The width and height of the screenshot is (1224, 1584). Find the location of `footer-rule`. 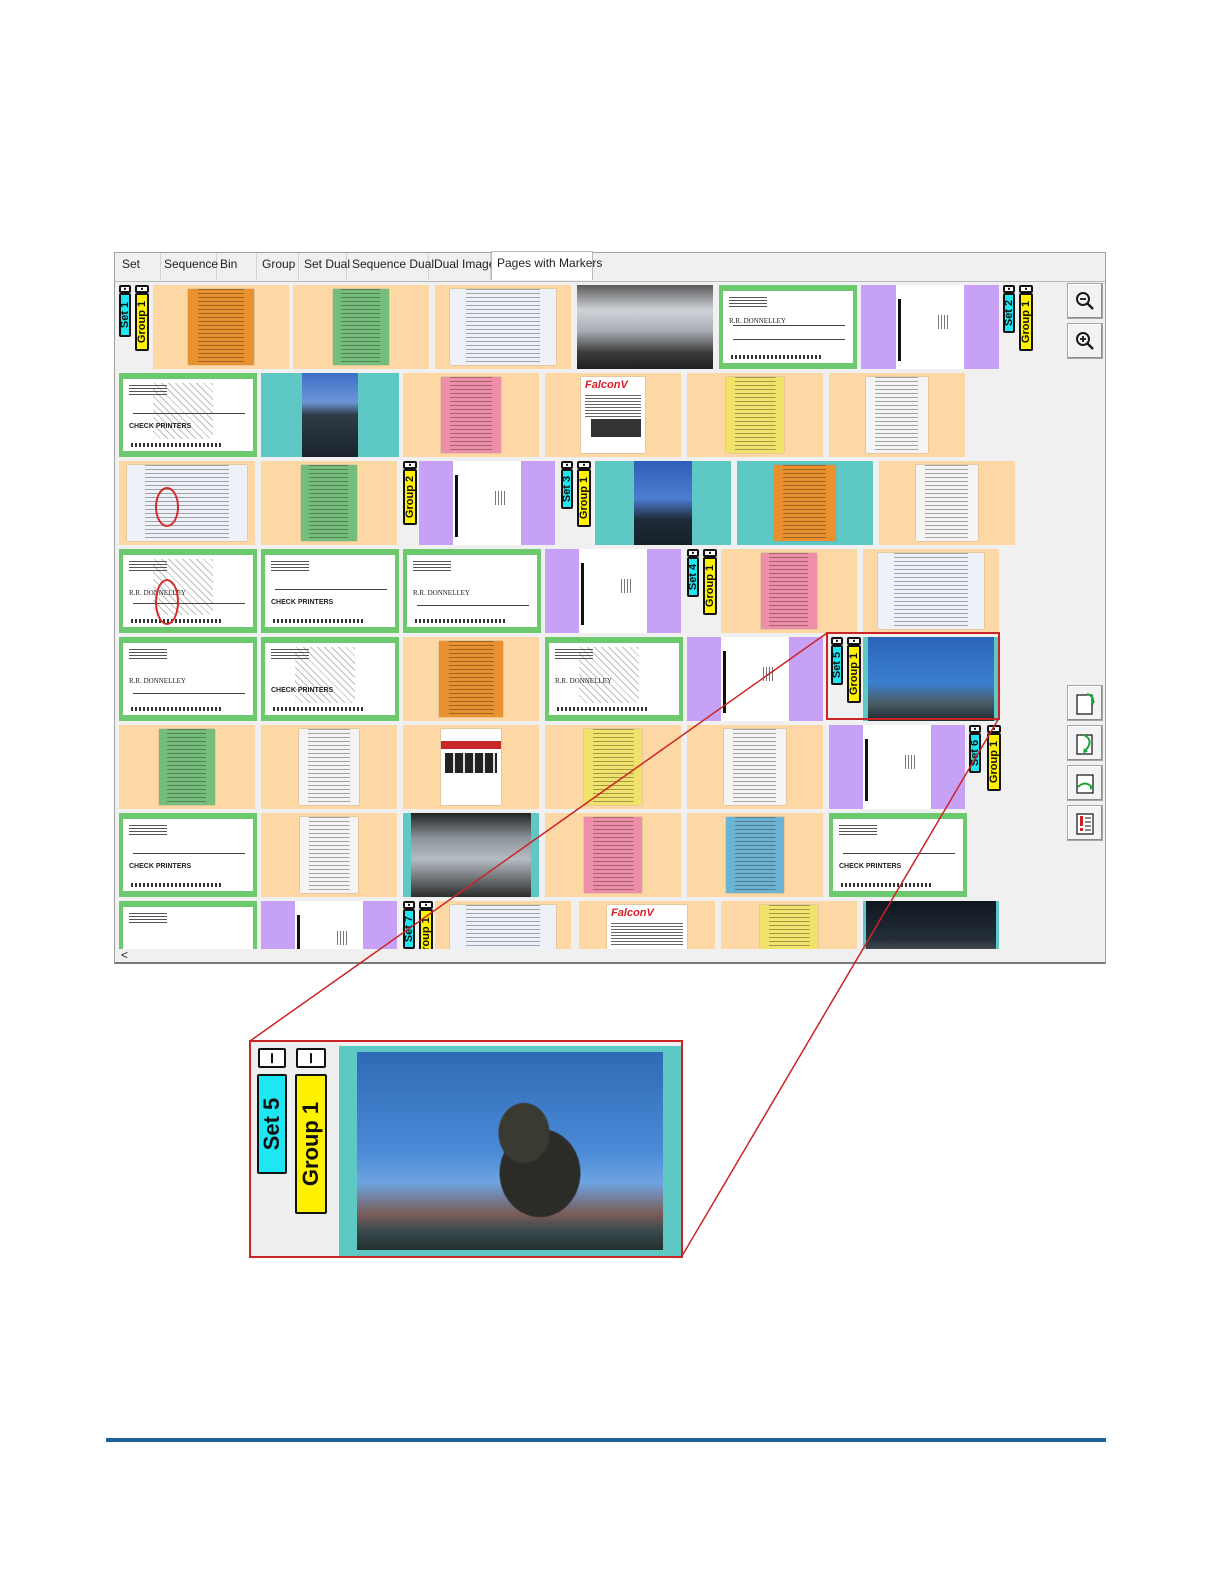

footer-rule is located at coordinates (606, 1440).